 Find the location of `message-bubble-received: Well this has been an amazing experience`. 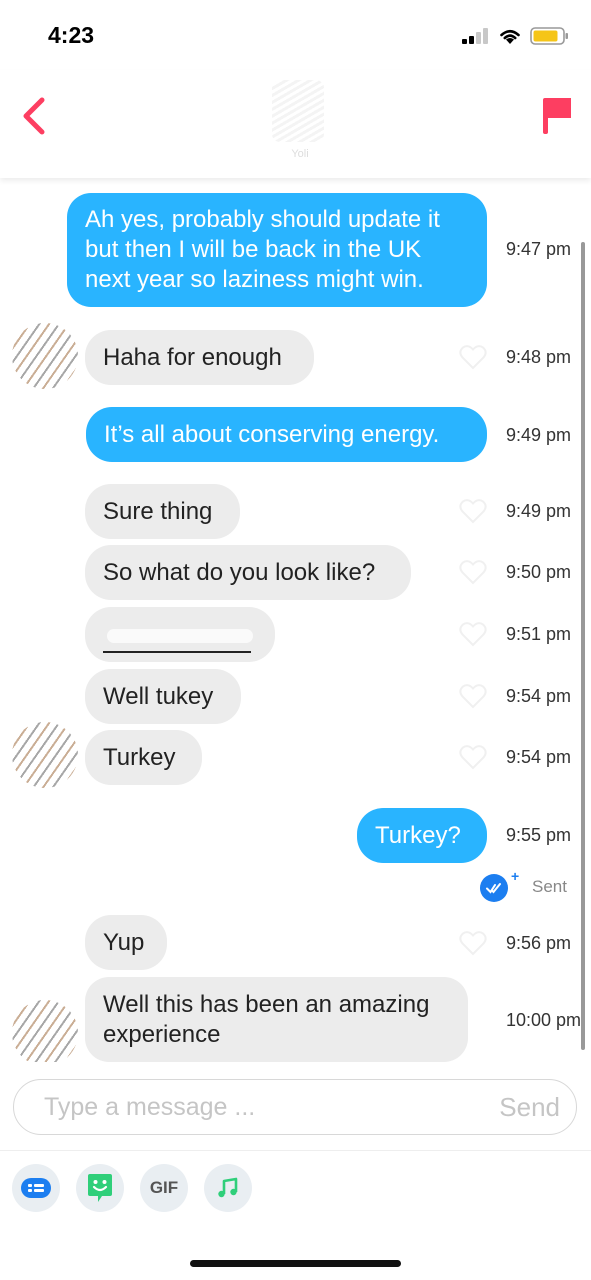

message-bubble-received: Well this has been an amazing experience is located at coordinates (276, 1019).